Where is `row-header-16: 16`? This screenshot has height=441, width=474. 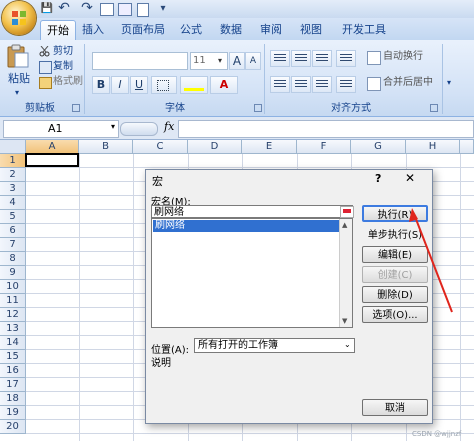
row-header-16: 16 is located at coordinates (13, 371).